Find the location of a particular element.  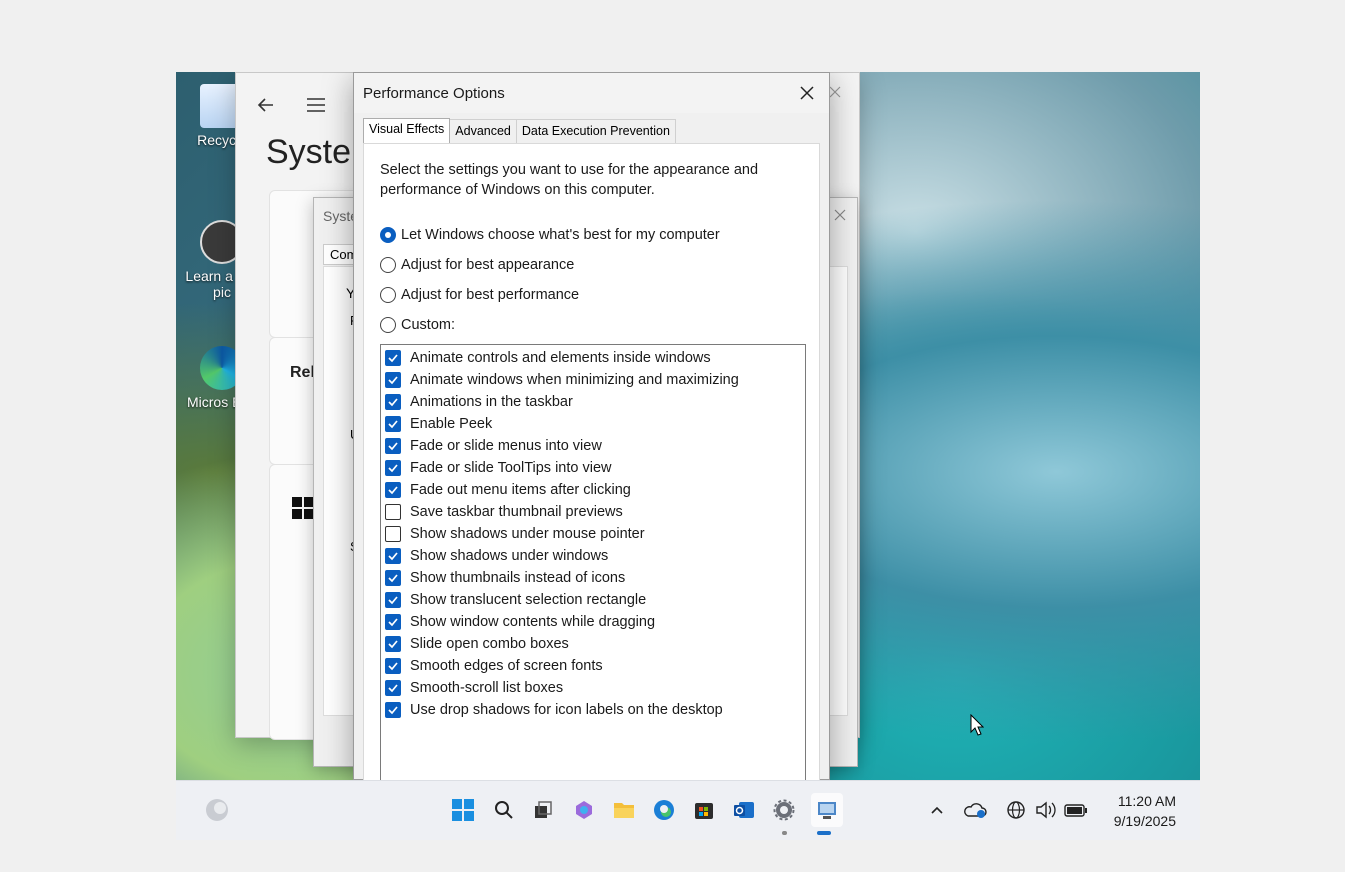

search-button is located at coordinates (504, 810).